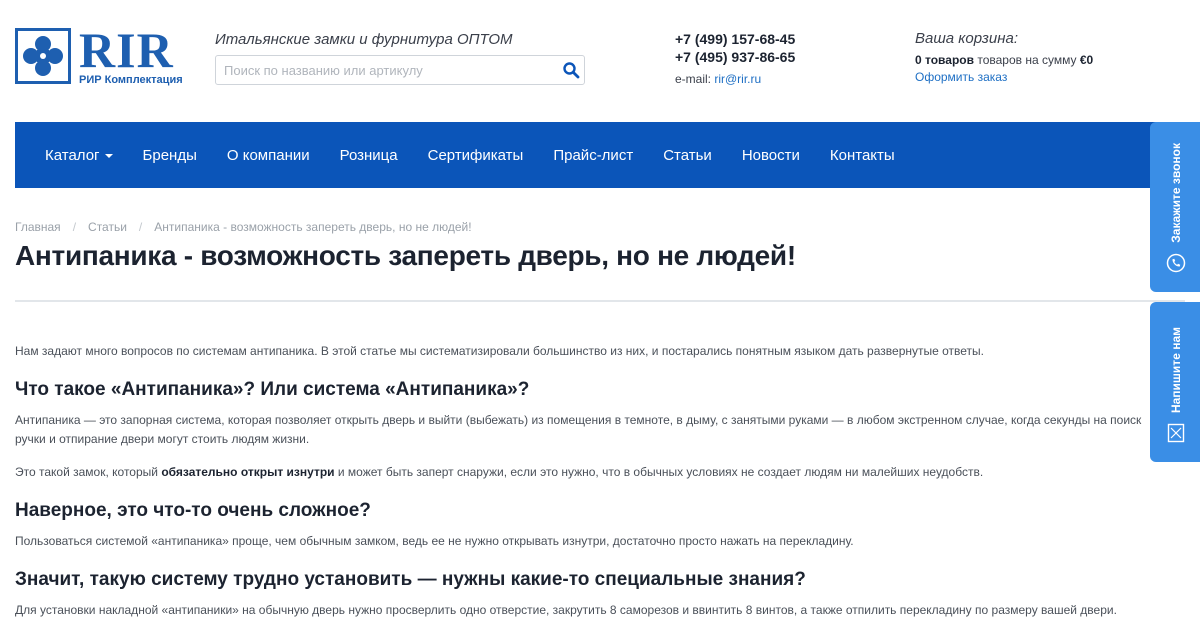 The width and height of the screenshot is (1200, 630). Describe the element at coordinates (131, 80) in the screenshot. I see `logo-subtitle: РИР Комплектация` at that location.